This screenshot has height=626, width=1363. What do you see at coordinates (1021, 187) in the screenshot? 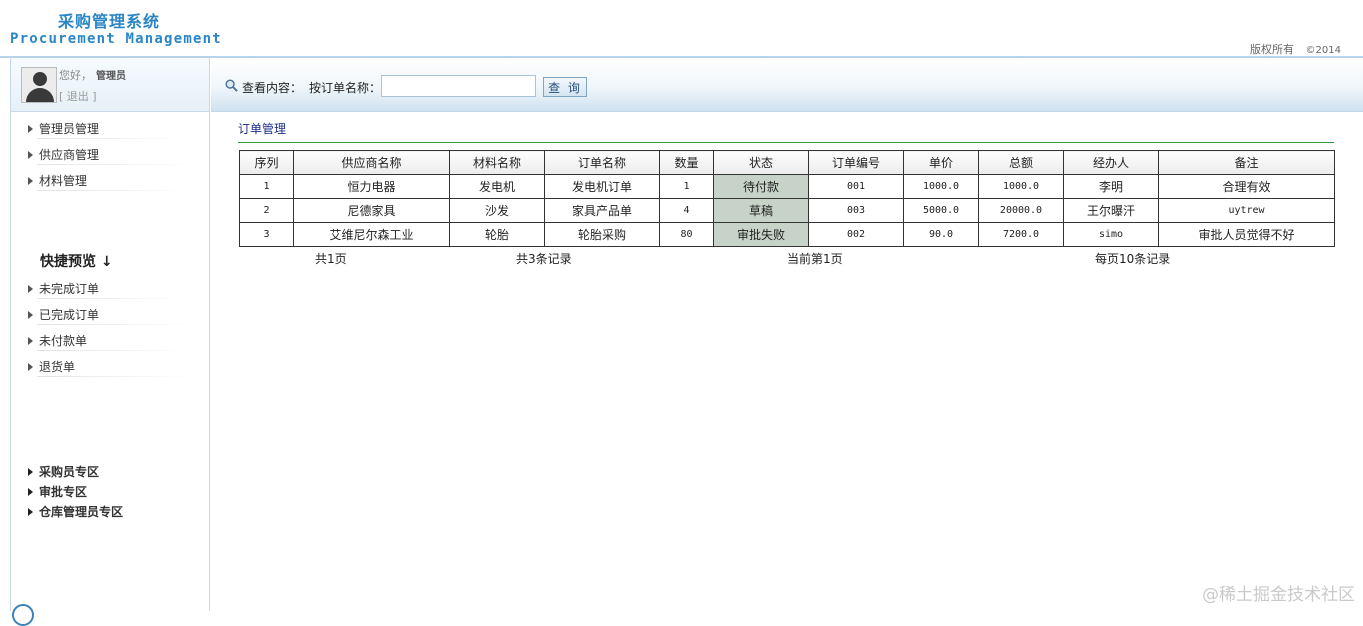
I see `cell-total: 1000.0` at bounding box center [1021, 187].